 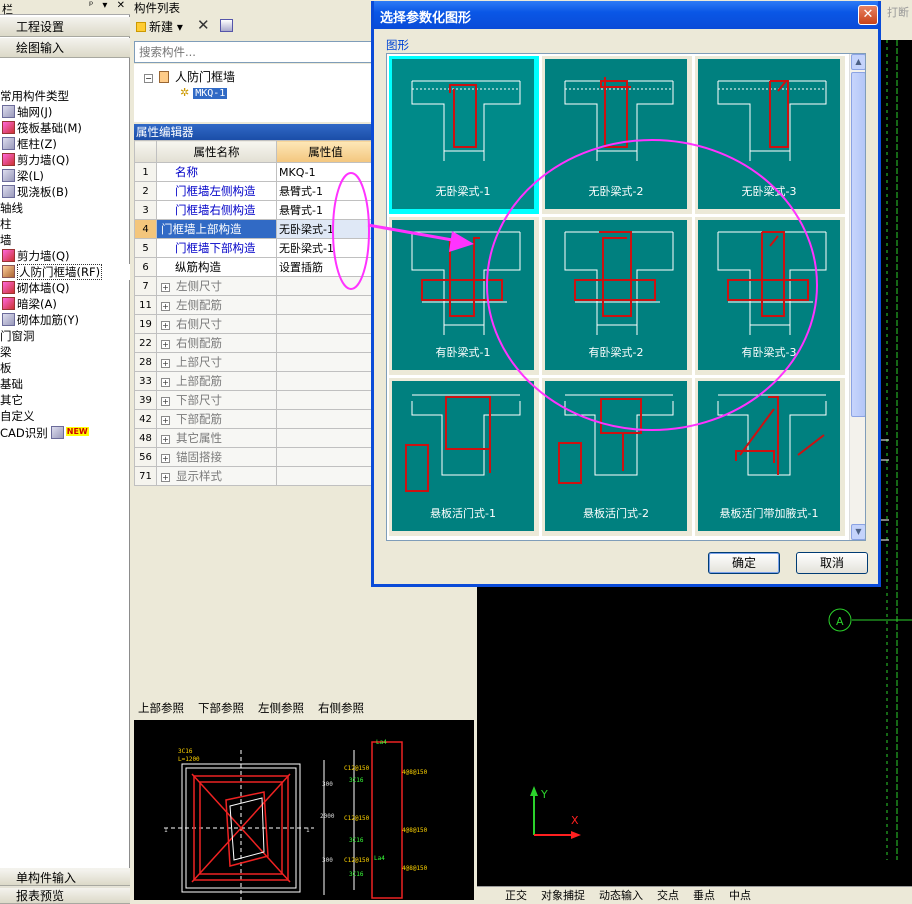 What do you see at coordinates (65, 368) in the screenshot?
I see `tree-item: 板` at bounding box center [65, 368].